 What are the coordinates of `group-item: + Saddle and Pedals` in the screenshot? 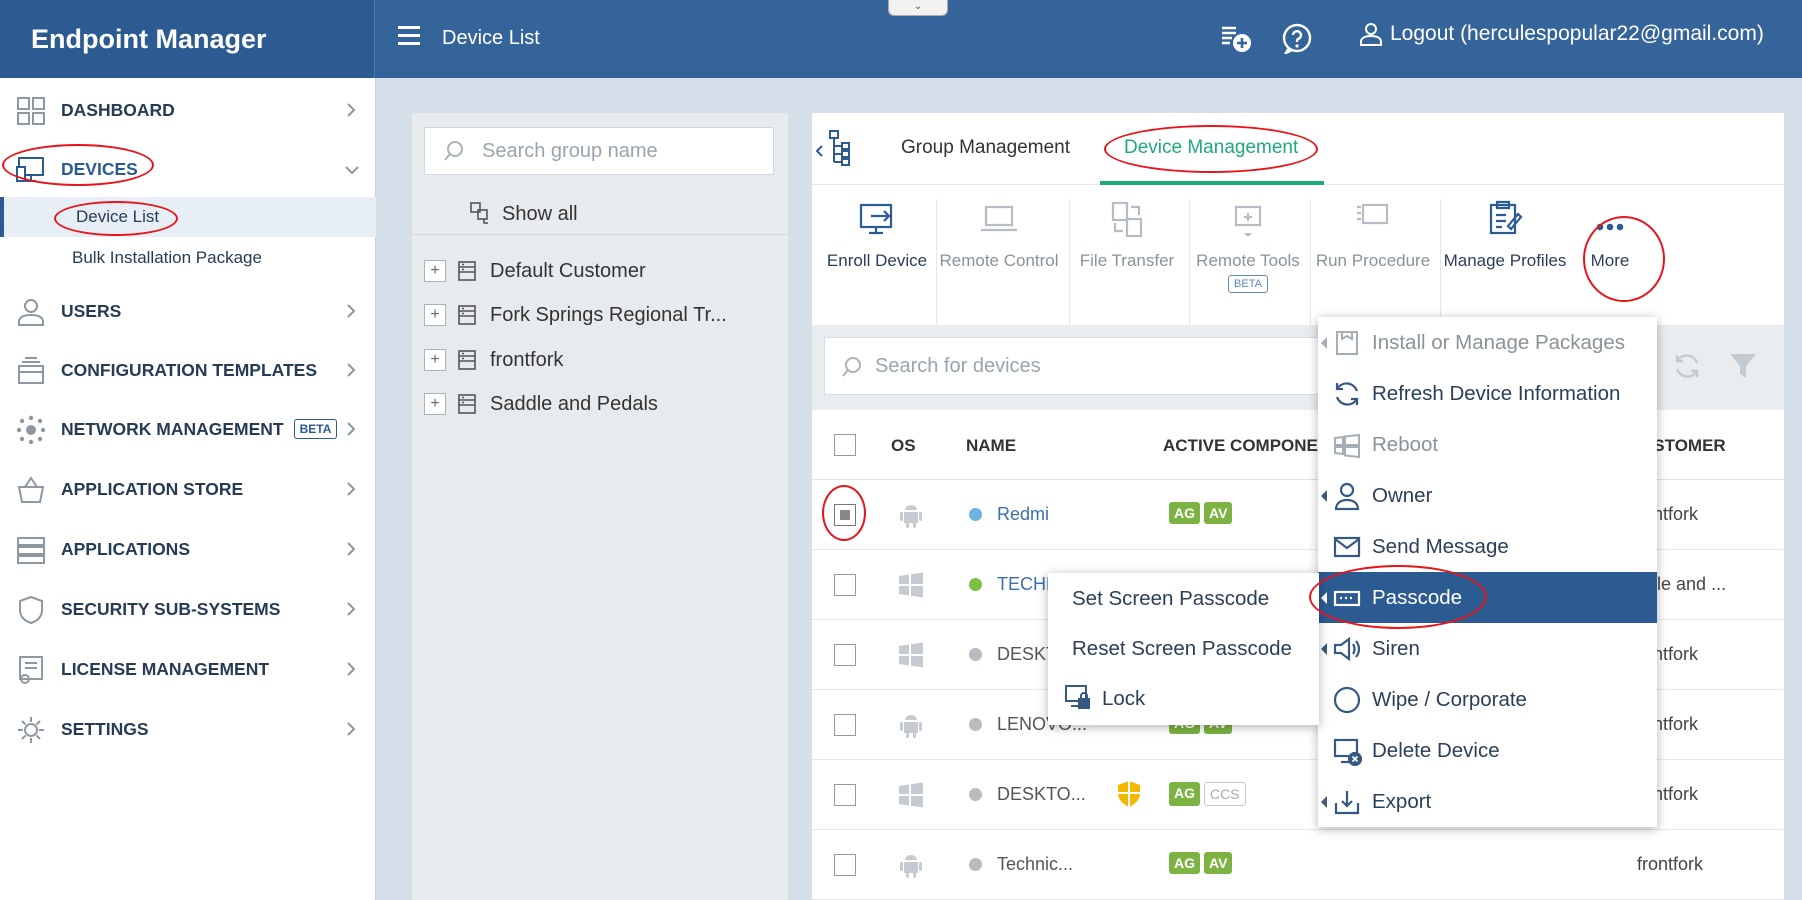 It's located at (604, 404).